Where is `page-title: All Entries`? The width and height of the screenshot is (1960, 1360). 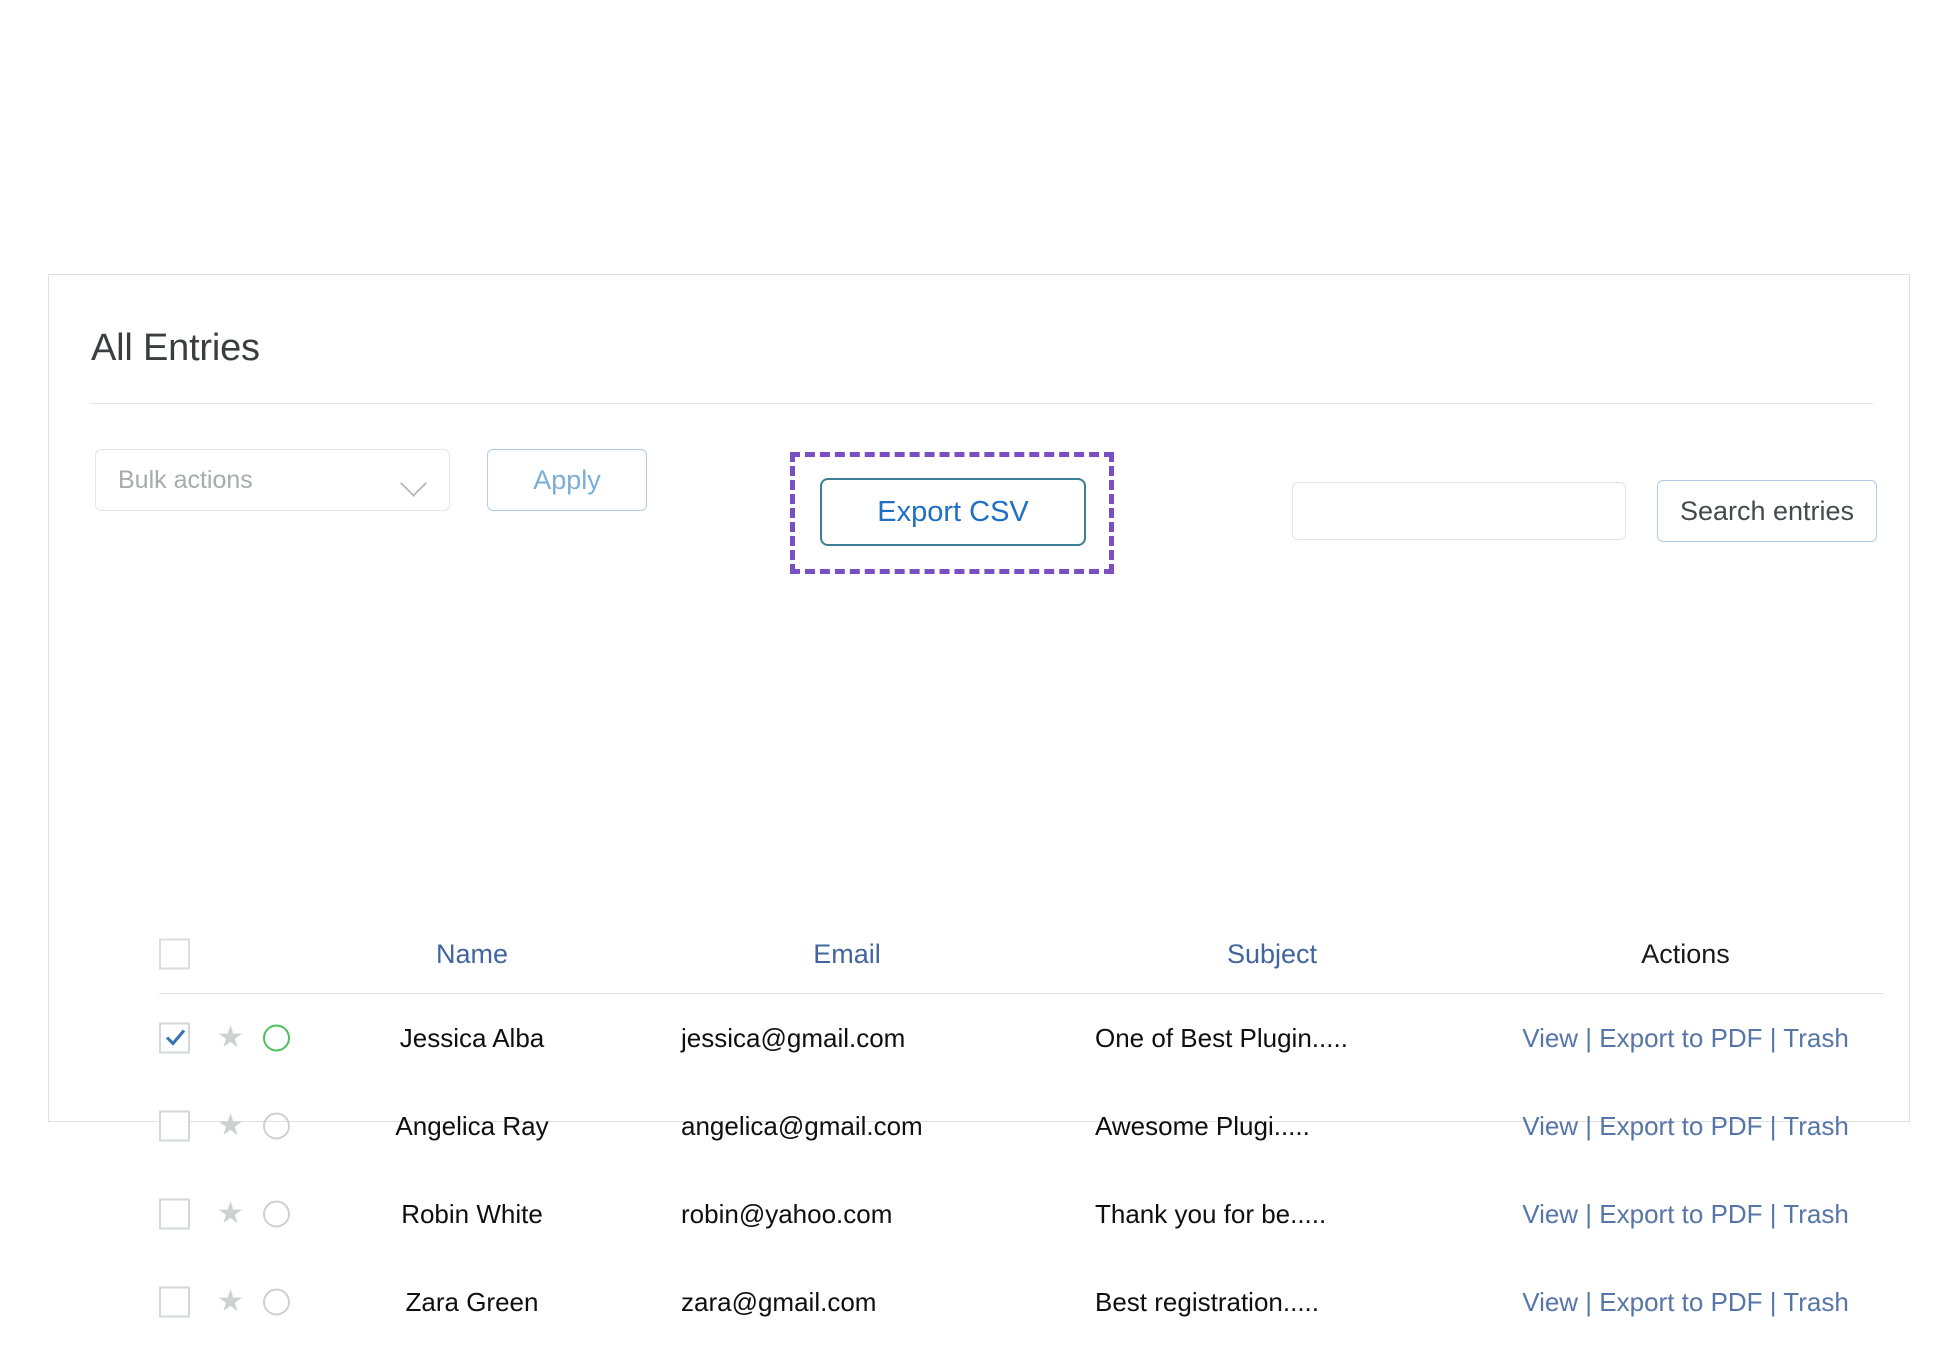
page-title: All Entries is located at coordinates (175, 348).